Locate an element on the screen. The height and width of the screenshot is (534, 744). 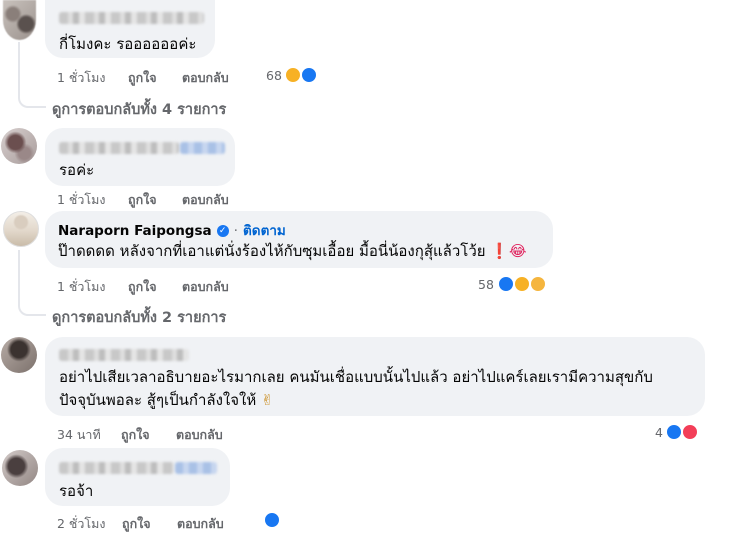
comment-text-line: ปัจจุบันพอละ สู้ๆเป็นกำลังใจให้ ✌ is located at coordinates (166, 400).